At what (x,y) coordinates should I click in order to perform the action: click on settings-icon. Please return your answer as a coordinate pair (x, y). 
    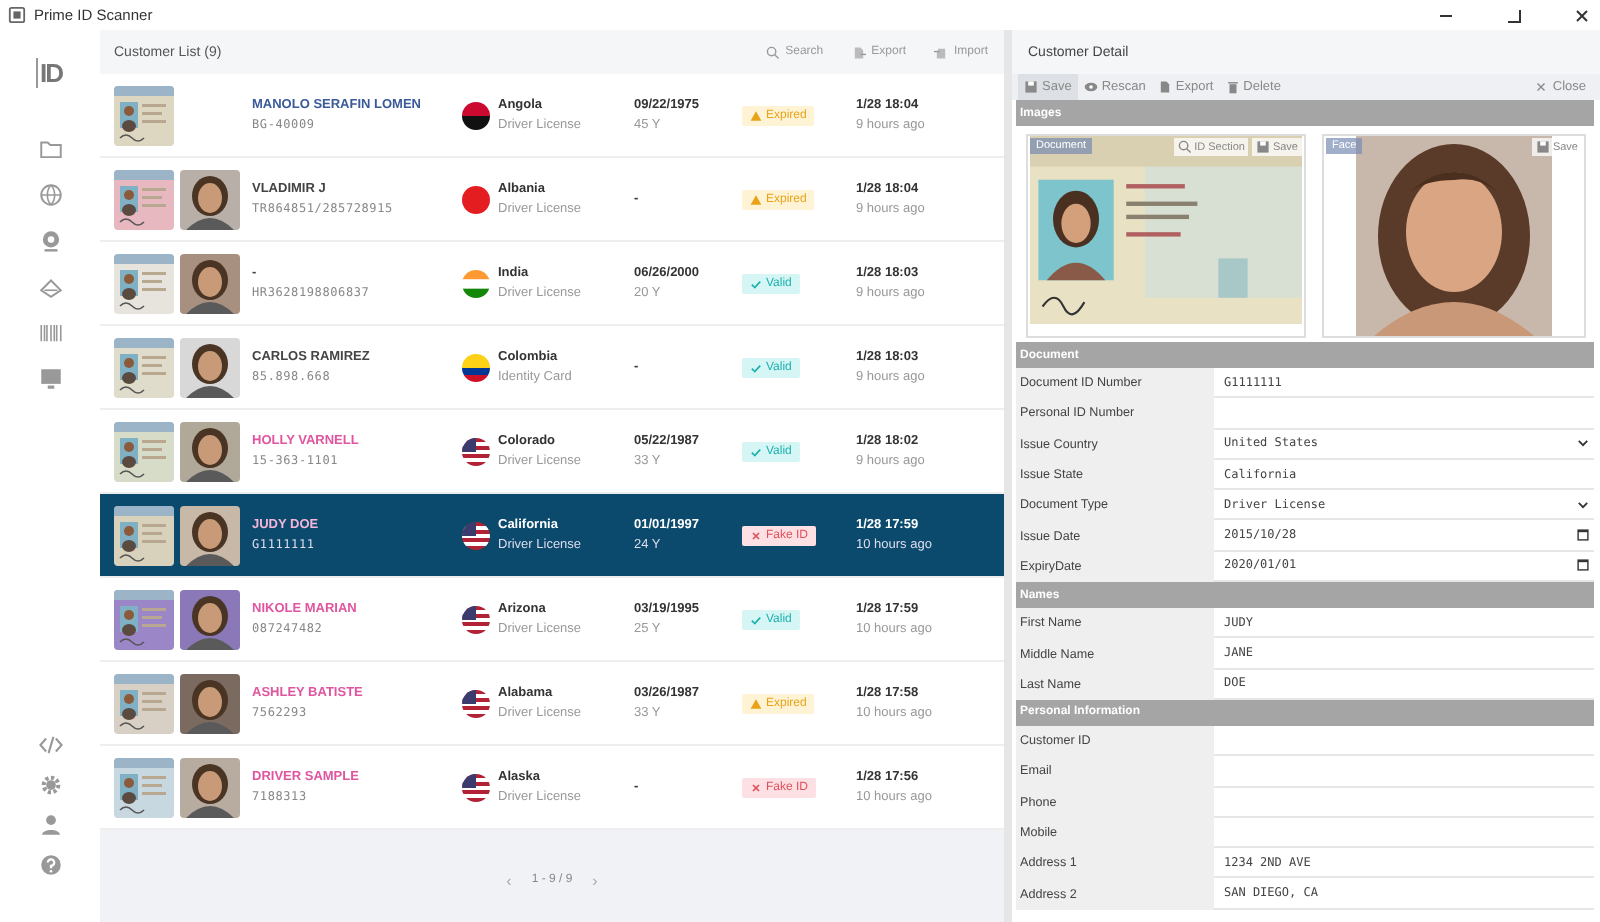
    Looking at the image, I should click on (50, 785).